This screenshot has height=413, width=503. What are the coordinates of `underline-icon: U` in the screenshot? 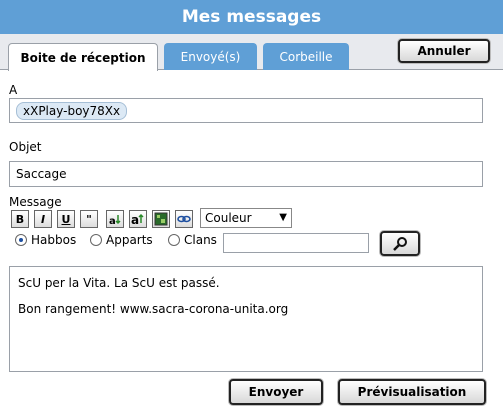 It's located at (66, 219).